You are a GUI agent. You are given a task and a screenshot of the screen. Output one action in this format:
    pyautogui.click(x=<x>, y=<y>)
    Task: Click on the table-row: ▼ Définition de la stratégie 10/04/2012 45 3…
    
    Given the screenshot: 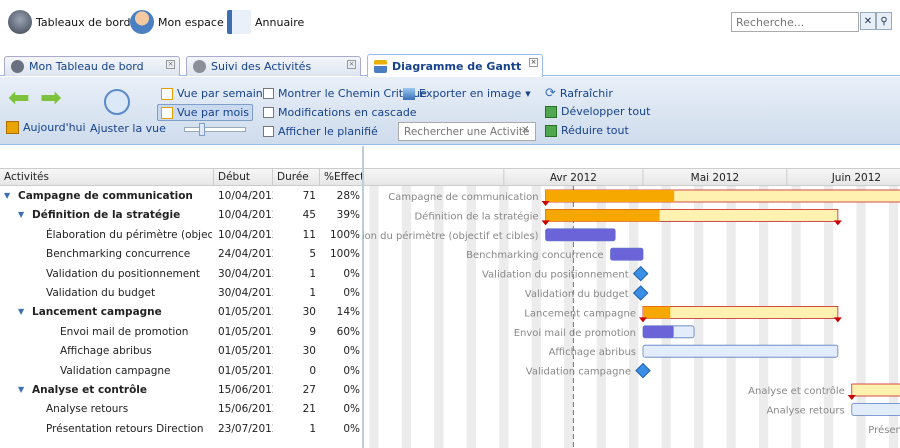 What is the action you would take?
    pyautogui.click(x=181, y=215)
    